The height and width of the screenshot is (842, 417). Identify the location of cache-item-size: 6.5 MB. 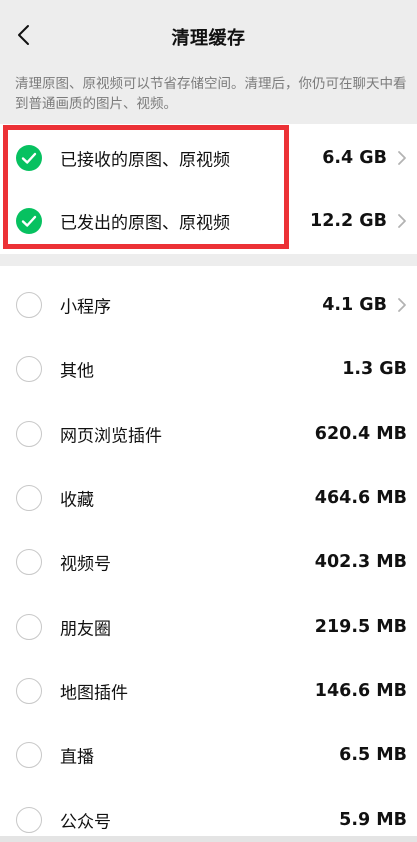
(373, 755).